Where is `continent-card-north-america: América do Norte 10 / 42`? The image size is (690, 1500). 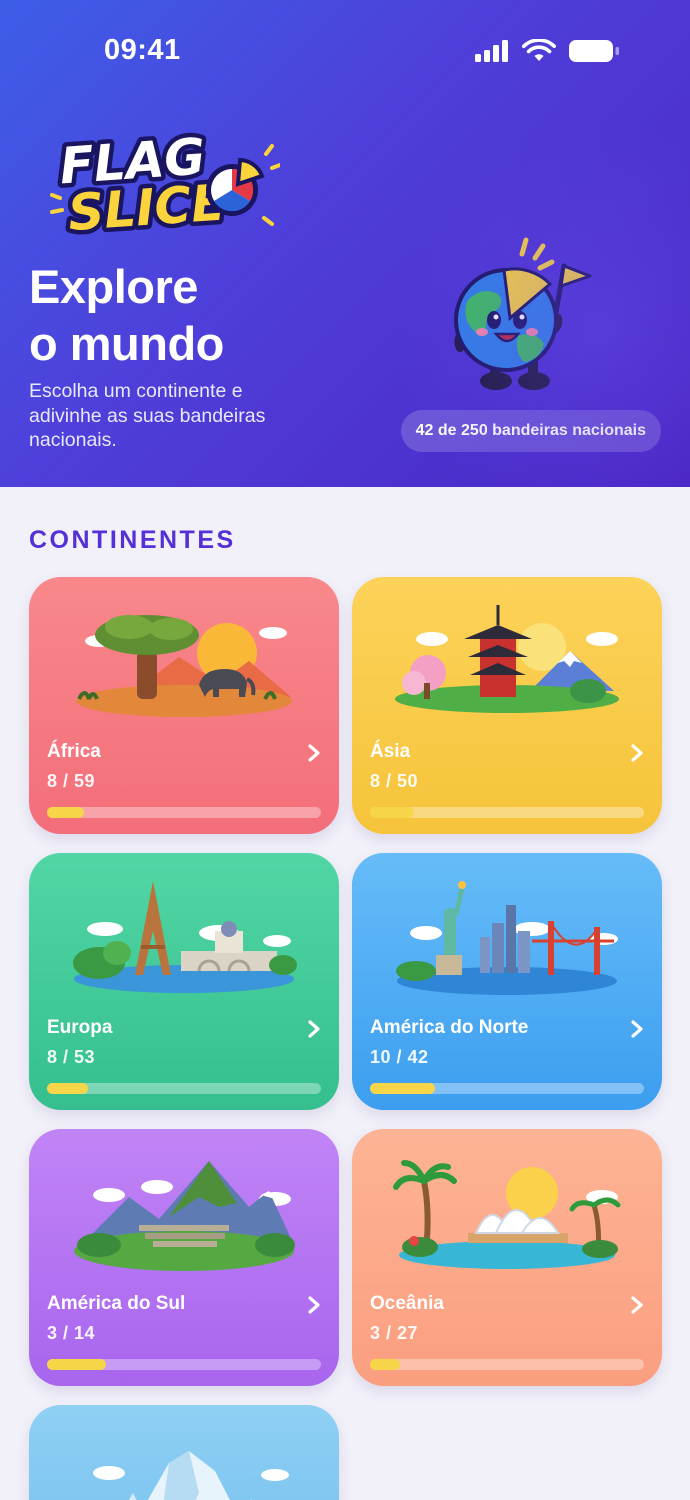
continent-card-north-america: América do Norte 10 / 42 is located at coordinates (507, 981).